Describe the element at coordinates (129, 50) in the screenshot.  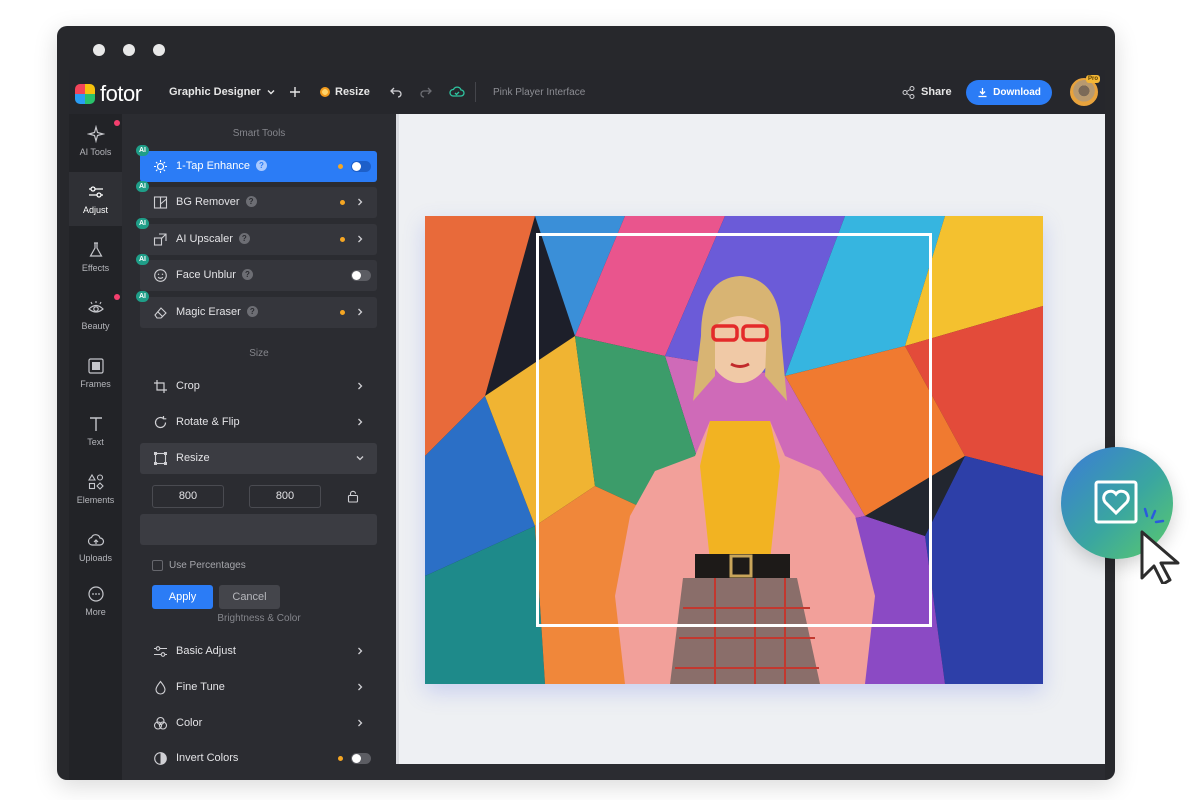
I see `window-minimize-button` at that location.